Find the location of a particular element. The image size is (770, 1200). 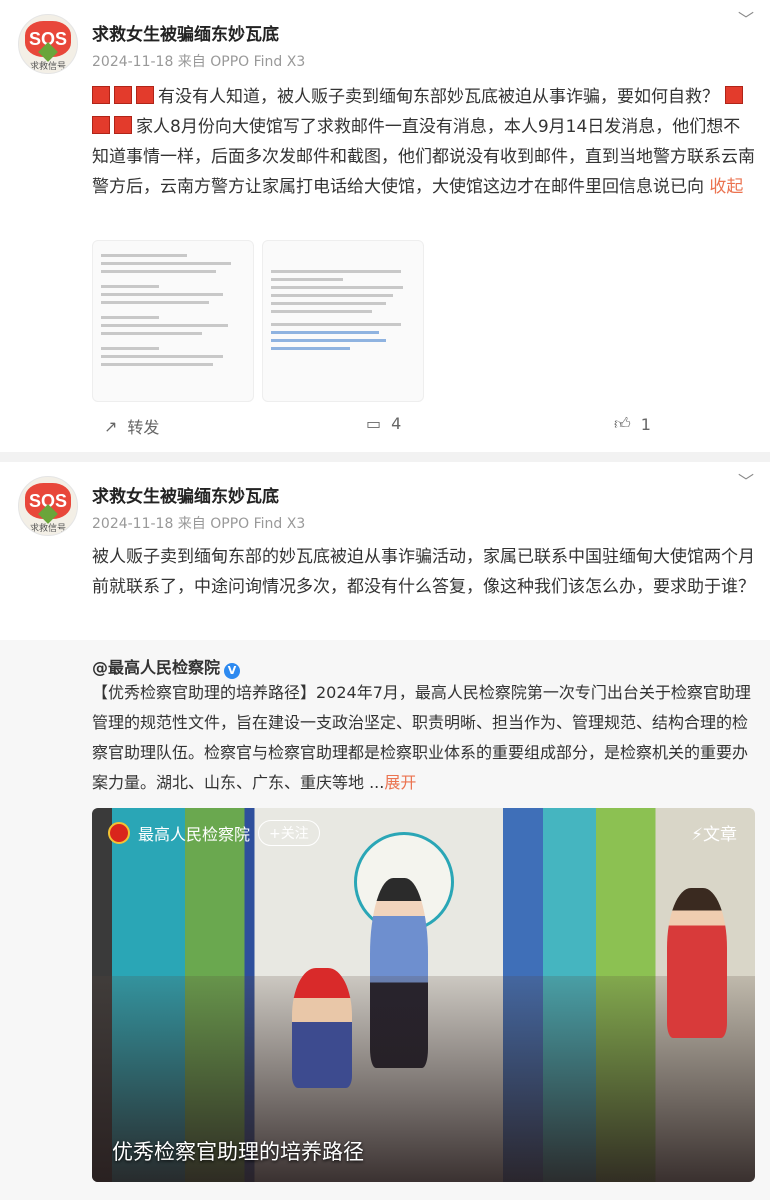

comment-count: 4 is located at coordinates (396, 423).